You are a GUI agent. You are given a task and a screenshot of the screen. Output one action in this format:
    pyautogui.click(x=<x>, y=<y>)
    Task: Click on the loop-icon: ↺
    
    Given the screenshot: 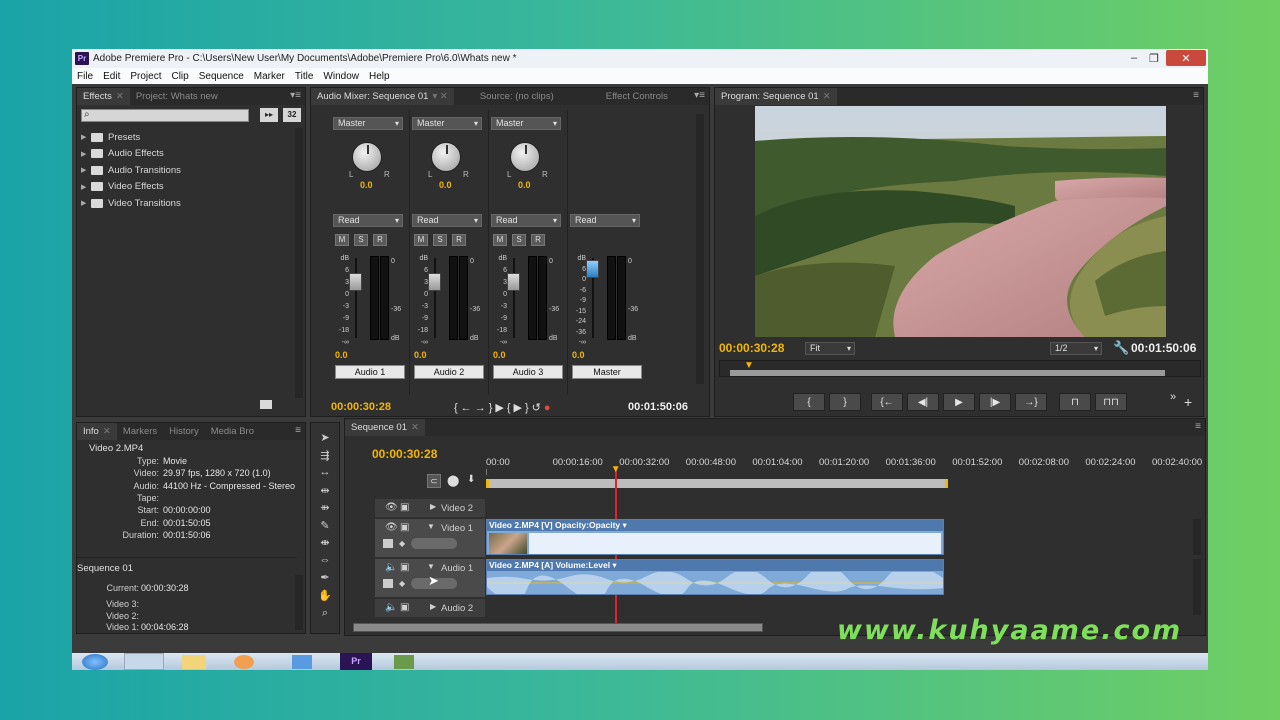 What is the action you would take?
    pyautogui.click(x=538, y=408)
    